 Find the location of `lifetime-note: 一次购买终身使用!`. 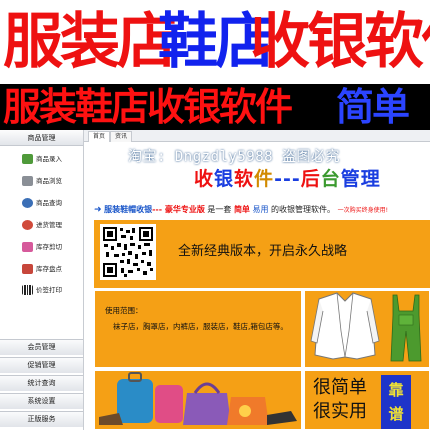

lifetime-note: 一次购买终身使用! is located at coordinates (362, 210).